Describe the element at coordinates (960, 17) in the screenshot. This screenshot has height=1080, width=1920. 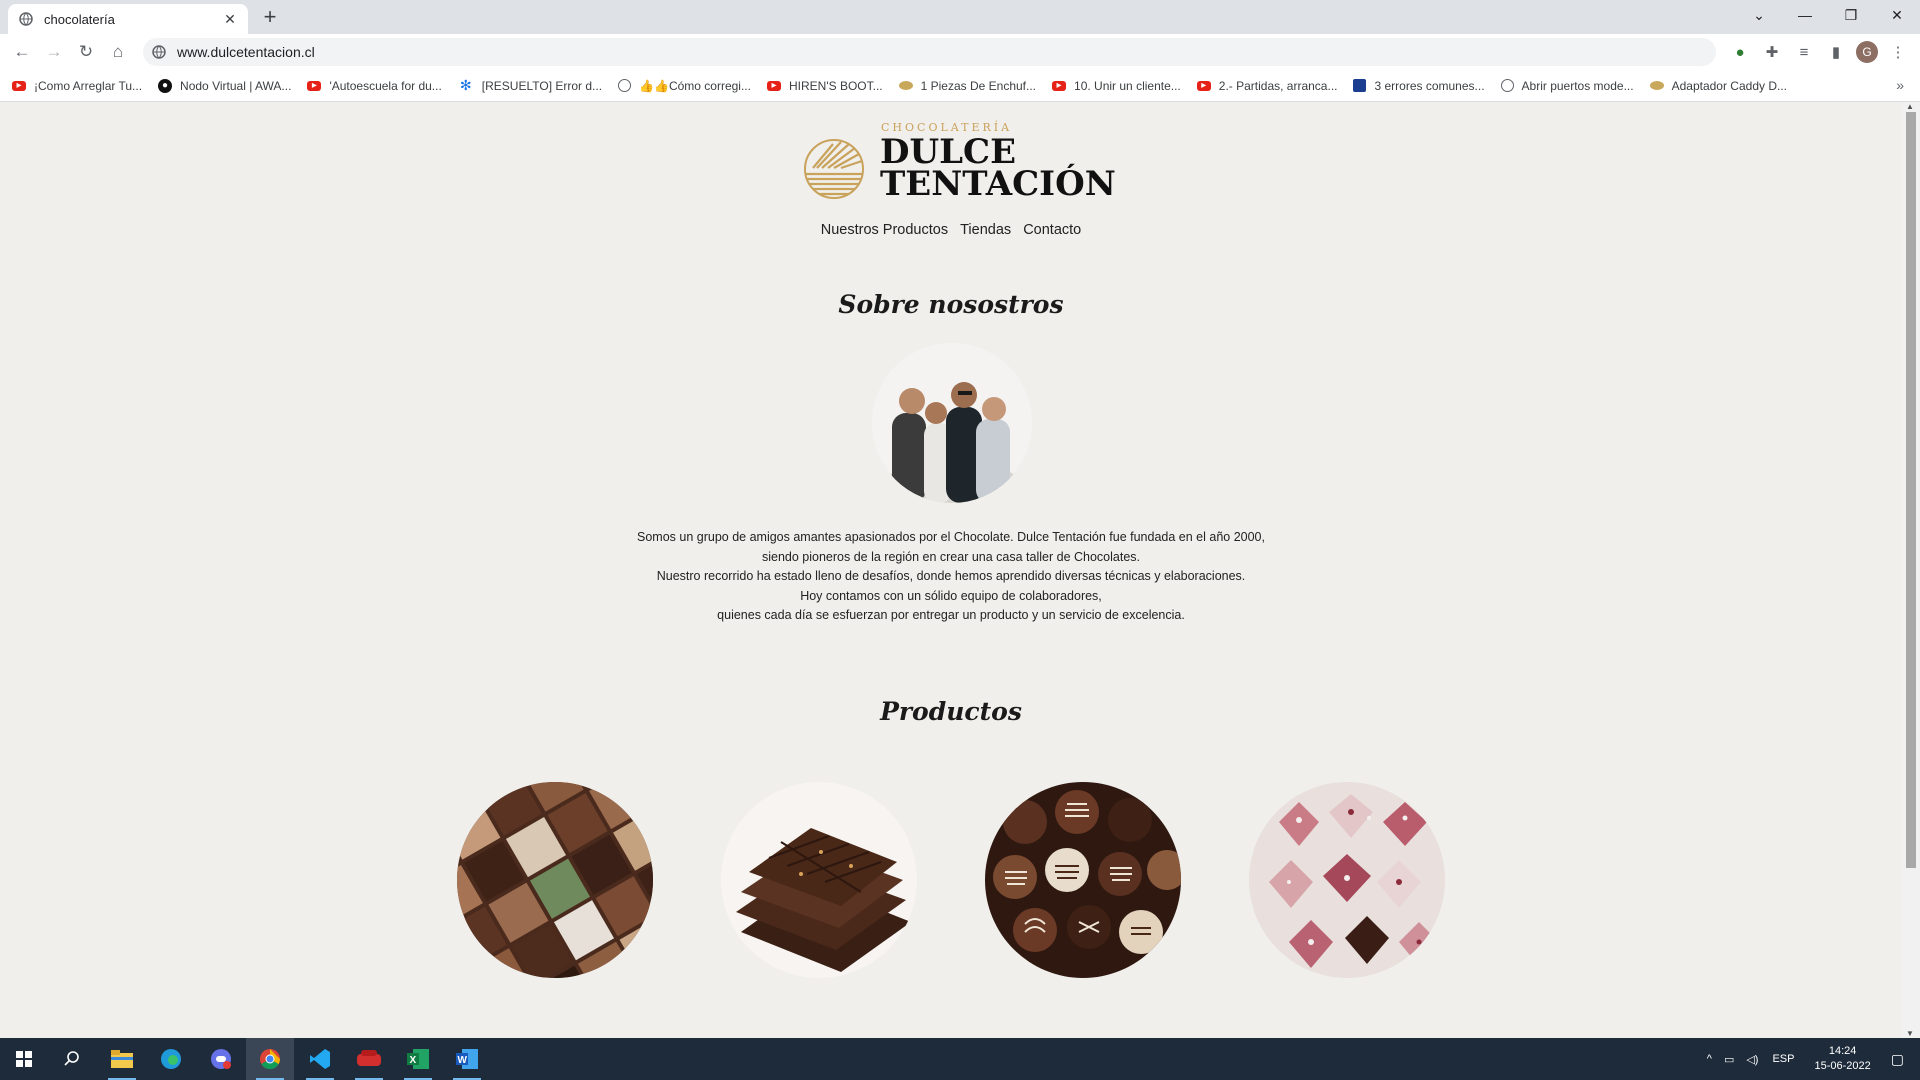
I see `tab-strip: chocolatería ✕ + ⌄ — ❐ ✕` at that location.